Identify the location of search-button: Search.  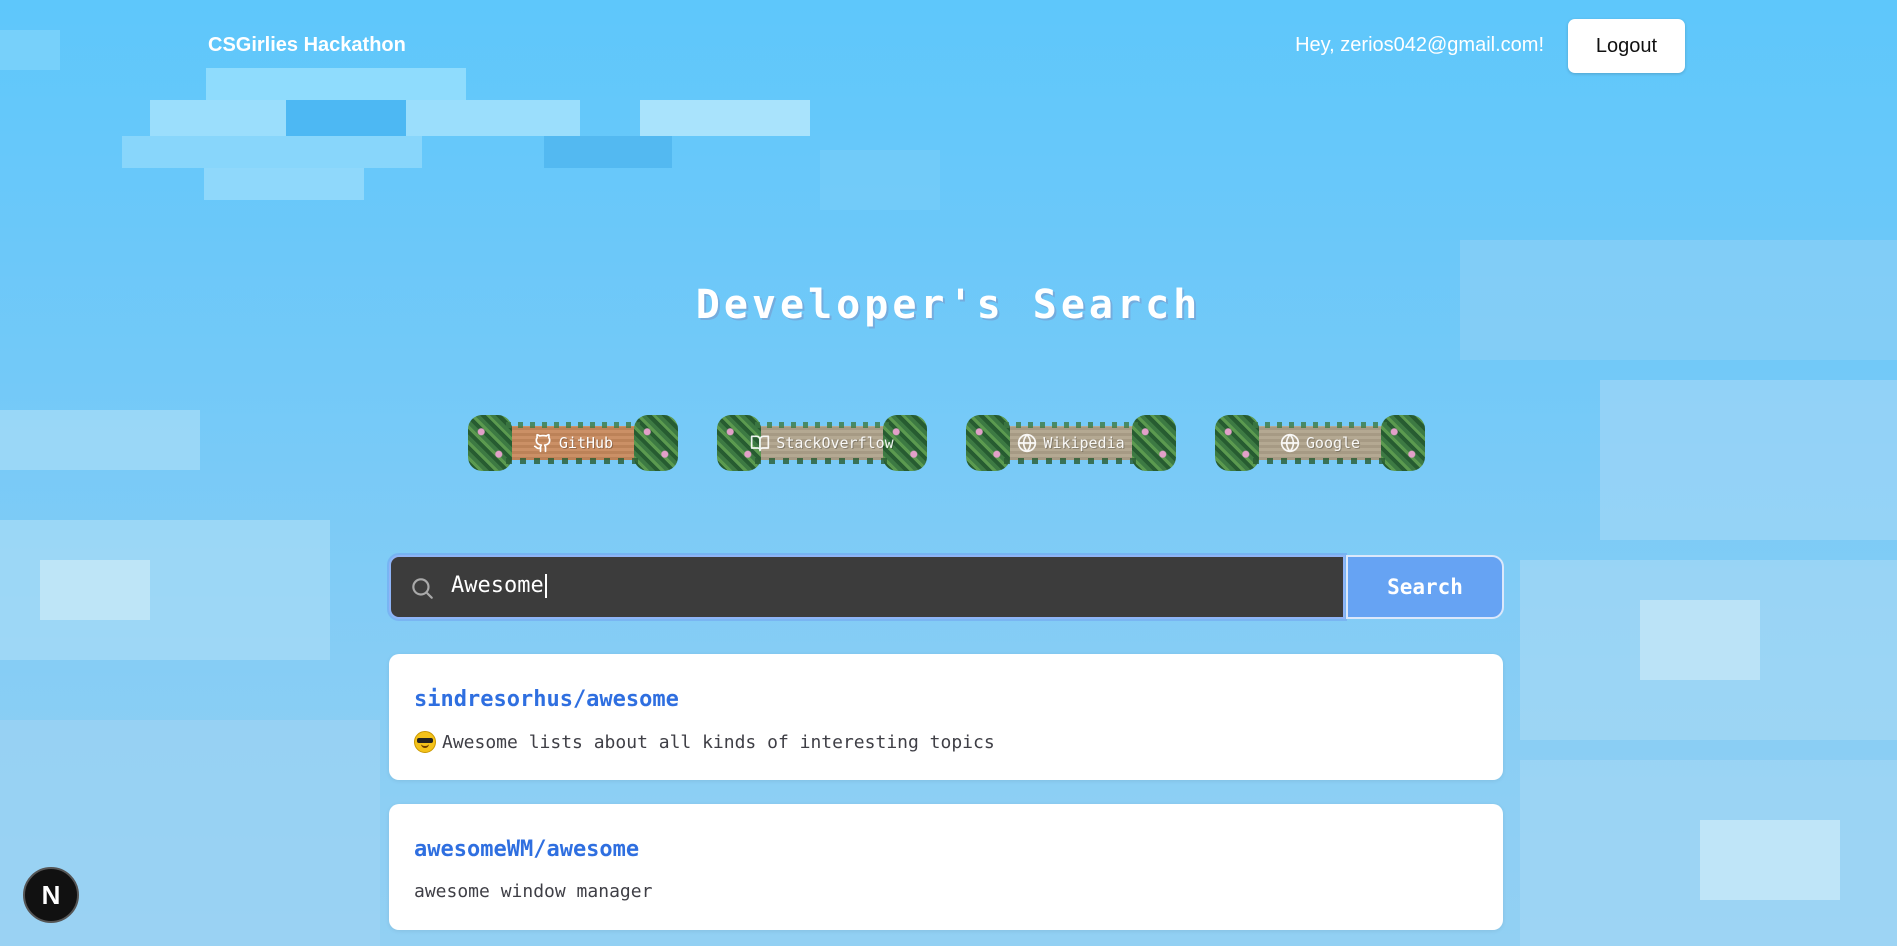
(1425, 587).